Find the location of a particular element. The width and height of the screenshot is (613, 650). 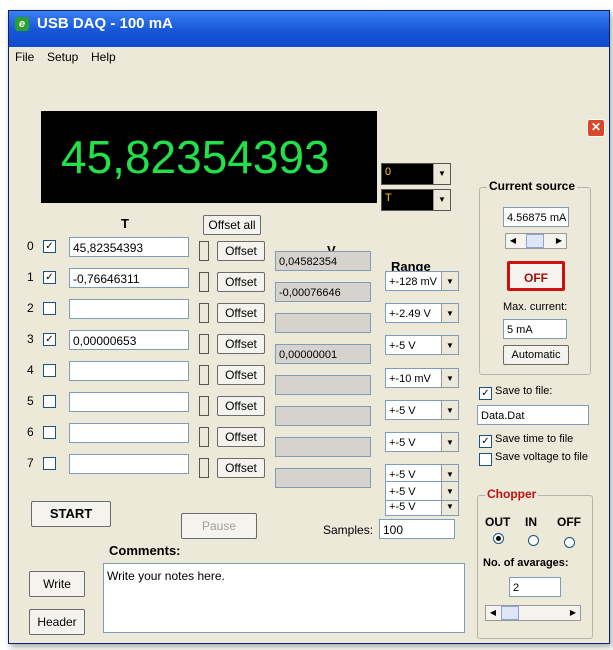

channel-select: 0 ▼ is located at coordinates (416, 174).